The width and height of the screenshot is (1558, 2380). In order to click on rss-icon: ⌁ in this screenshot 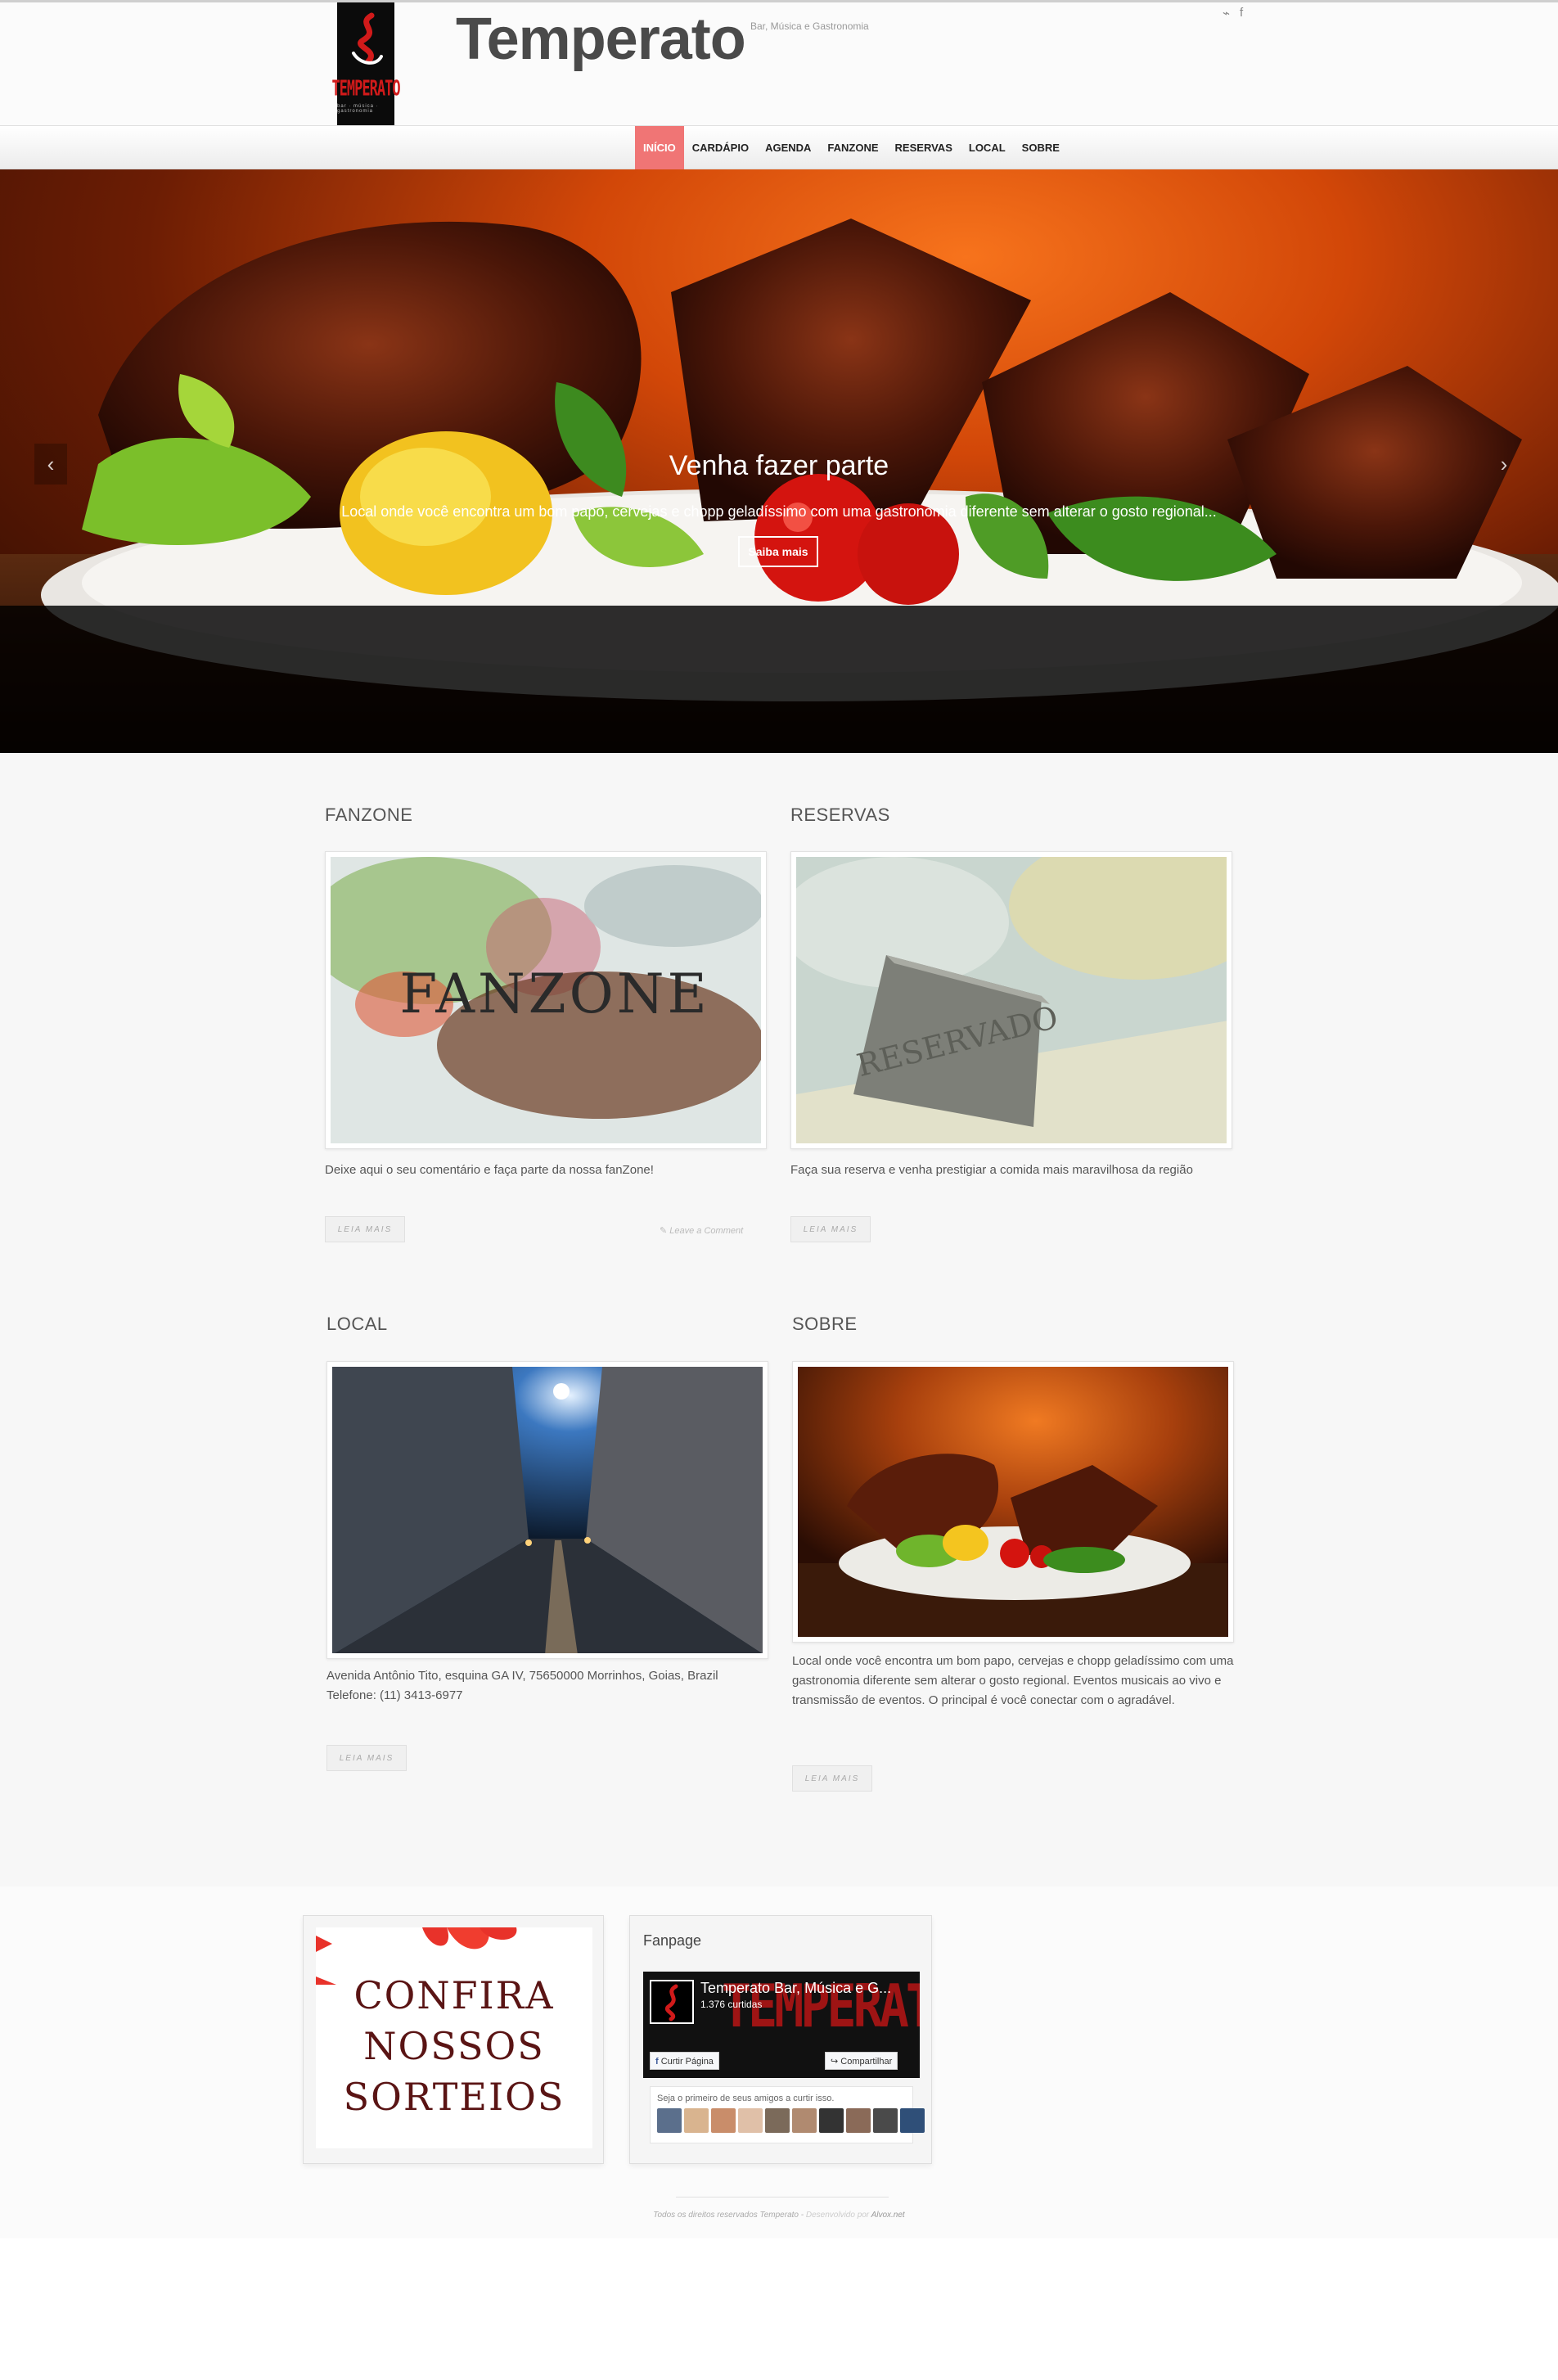, I will do `click(1226, 13)`.